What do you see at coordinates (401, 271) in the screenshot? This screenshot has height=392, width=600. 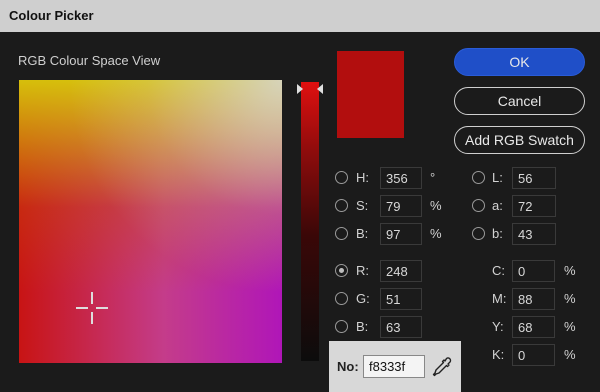 I see `red-input: 248` at bounding box center [401, 271].